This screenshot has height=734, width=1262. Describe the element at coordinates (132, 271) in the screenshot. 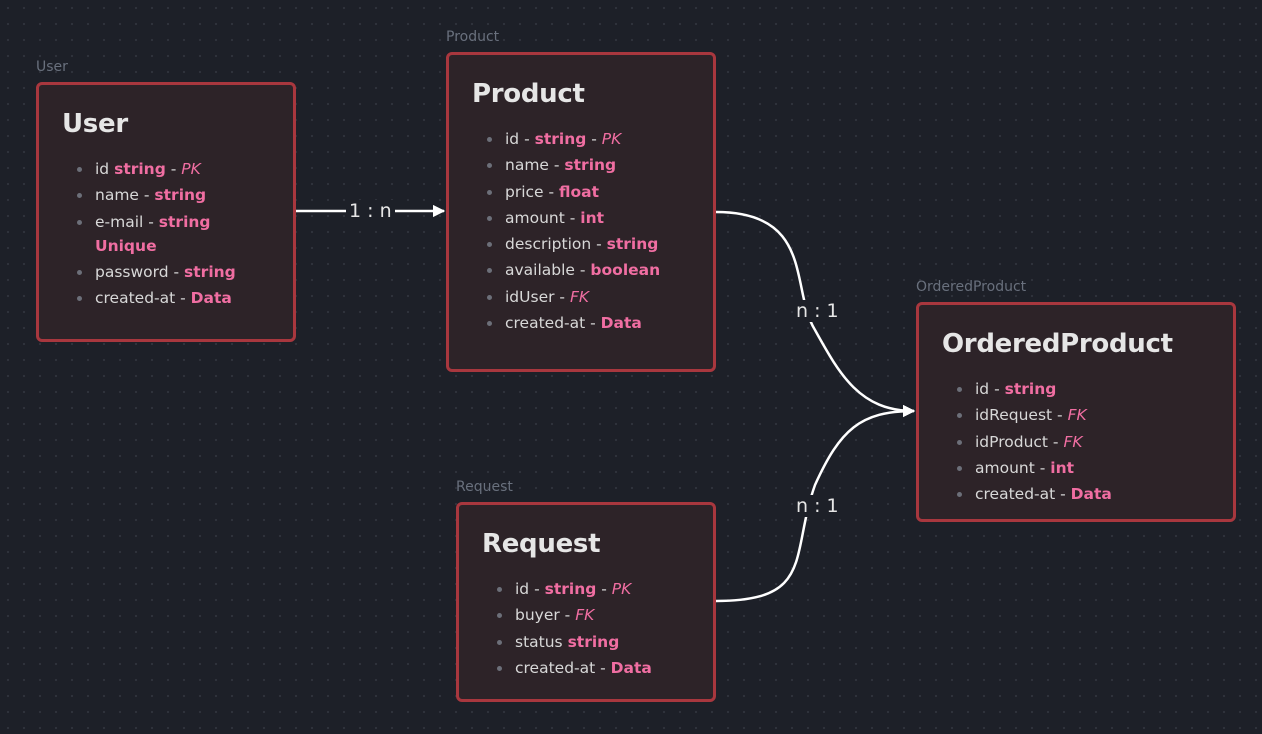

I see `field-name: password` at that location.